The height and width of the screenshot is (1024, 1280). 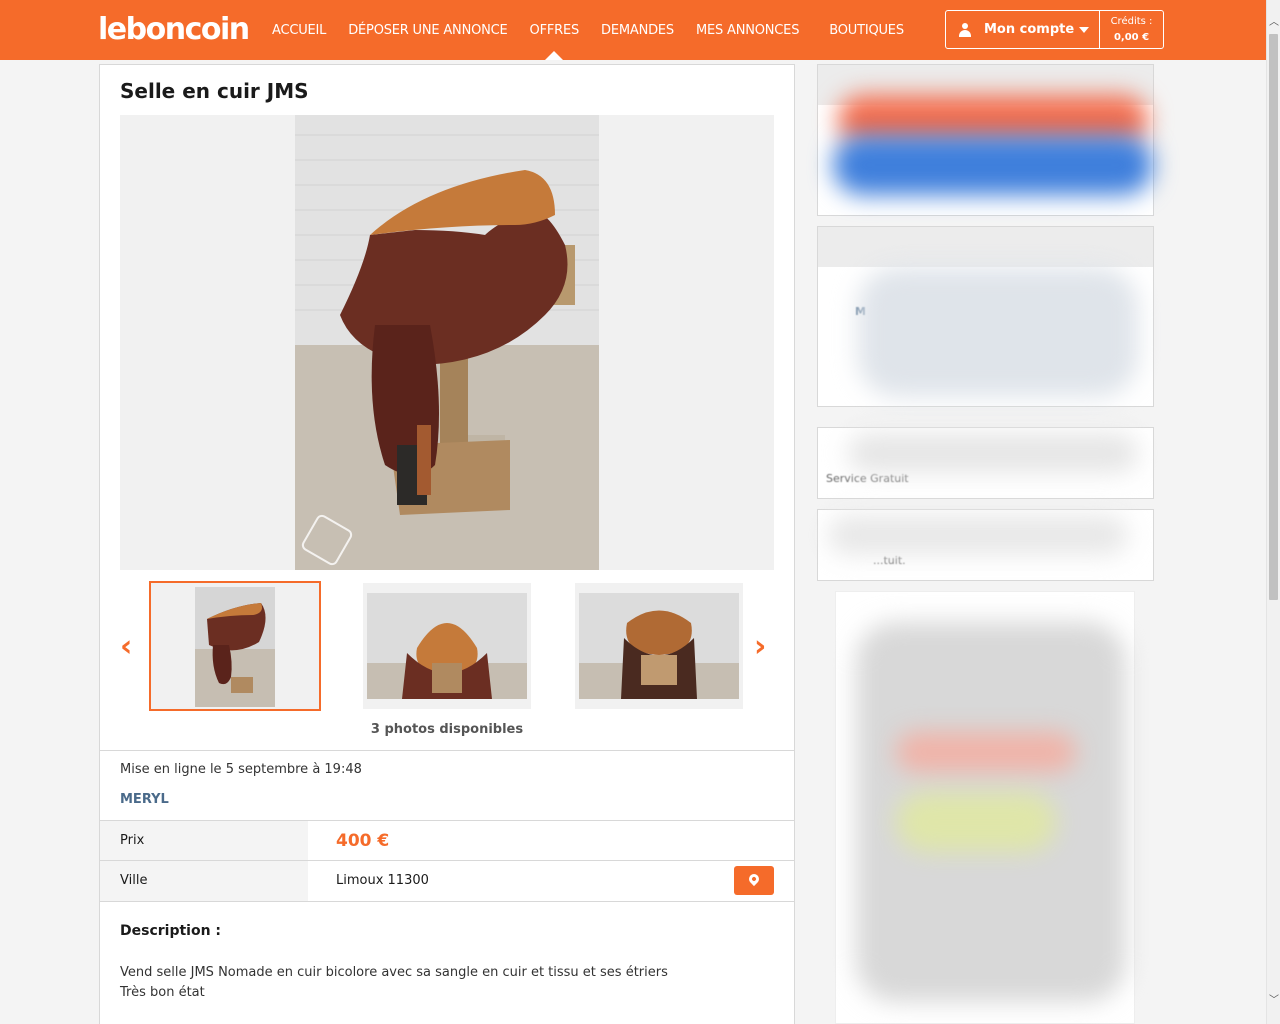 What do you see at coordinates (241, 769) in the screenshot?
I see `posted-date: Mise en ligne le 5 septembre à 19:48` at bounding box center [241, 769].